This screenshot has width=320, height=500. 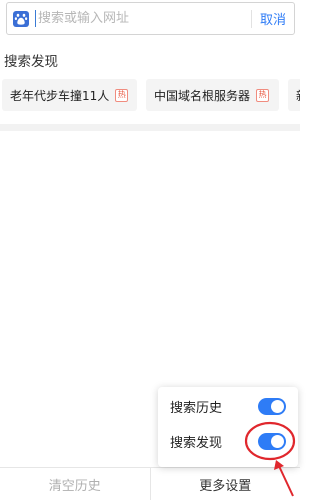 I want to click on popup-row-search-discover: 搜索发现, so click(x=228, y=441).